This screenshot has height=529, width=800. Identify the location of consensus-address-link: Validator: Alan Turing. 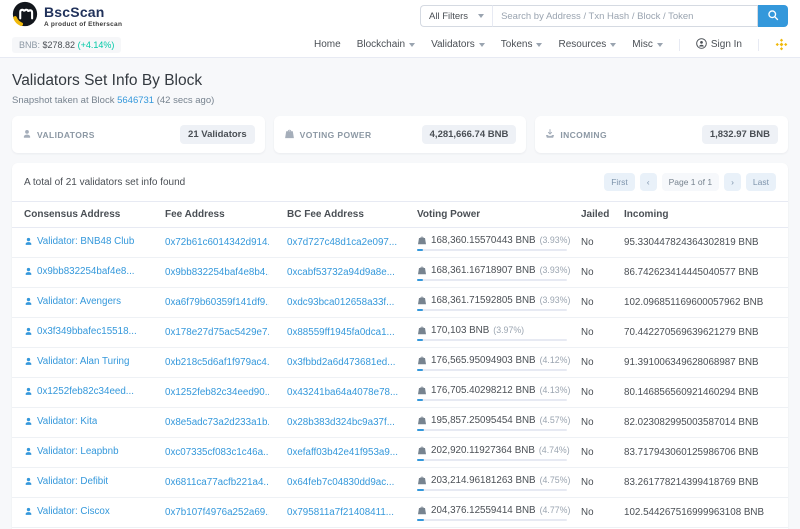
(76, 361).